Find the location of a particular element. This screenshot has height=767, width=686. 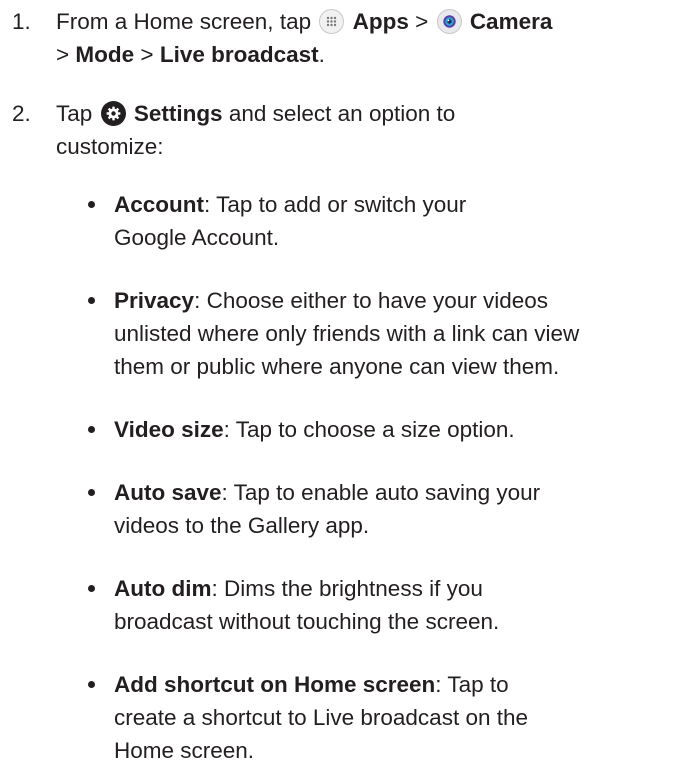

option-label: Account is located at coordinates (159, 204).